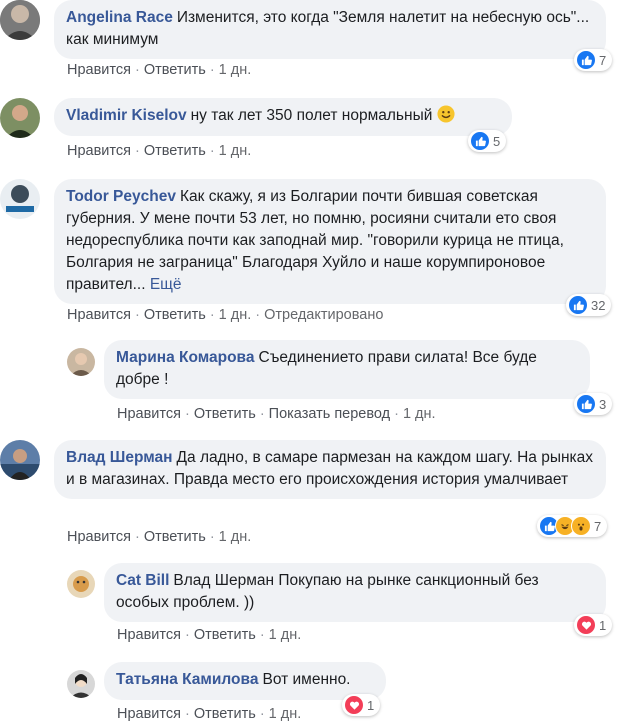  What do you see at coordinates (187, 679) in the screenshot?
I see `comment-author: Татьяна Камилова` at bounding box center [187, 679].